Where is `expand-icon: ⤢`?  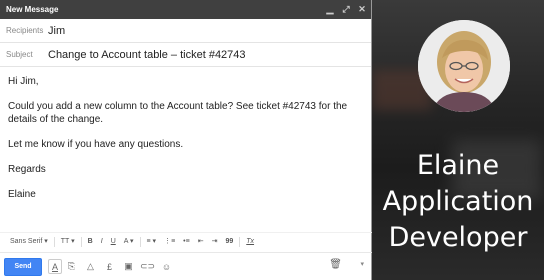 expand-icon: ⤢ is located at coordinates (346, 9).